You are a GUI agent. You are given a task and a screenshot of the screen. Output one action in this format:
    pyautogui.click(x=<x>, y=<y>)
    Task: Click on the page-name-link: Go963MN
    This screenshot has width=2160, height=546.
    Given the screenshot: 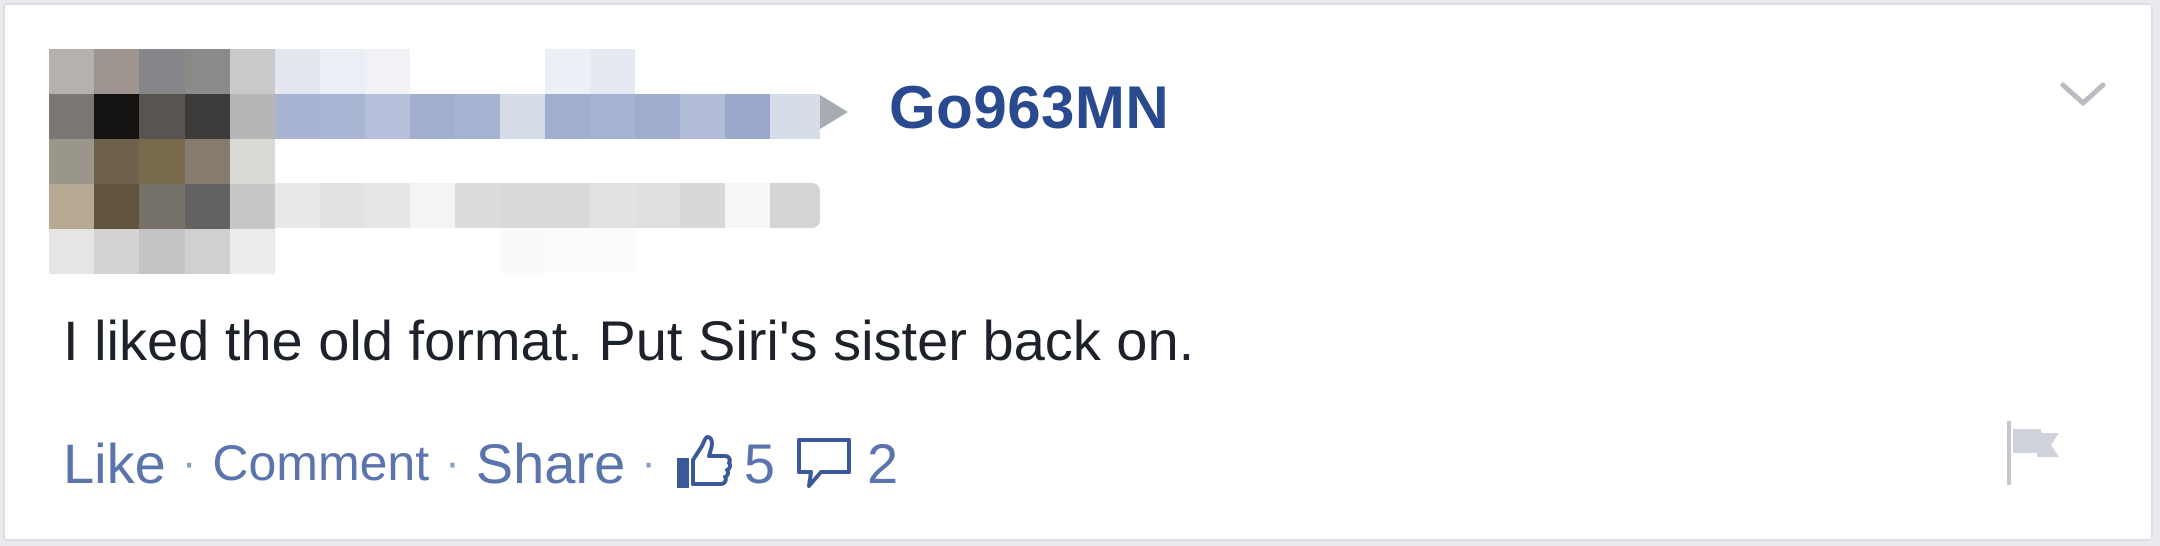 What is the action you would take?
    pyautogui.click(x=1029, y=108)
    